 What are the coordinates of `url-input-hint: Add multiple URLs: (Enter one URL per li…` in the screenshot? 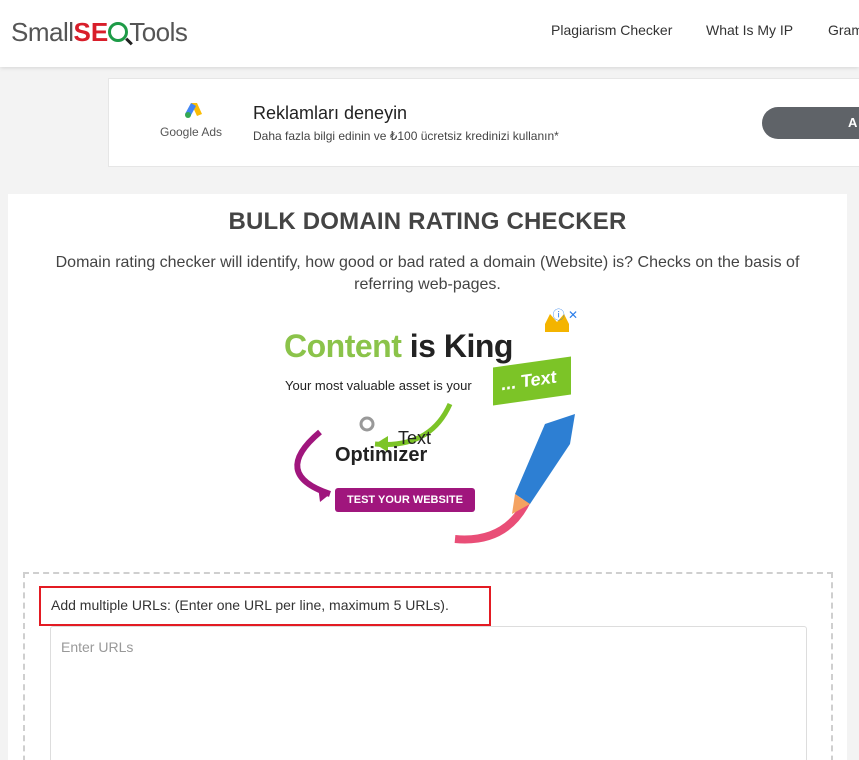 It's located at (265, 606).